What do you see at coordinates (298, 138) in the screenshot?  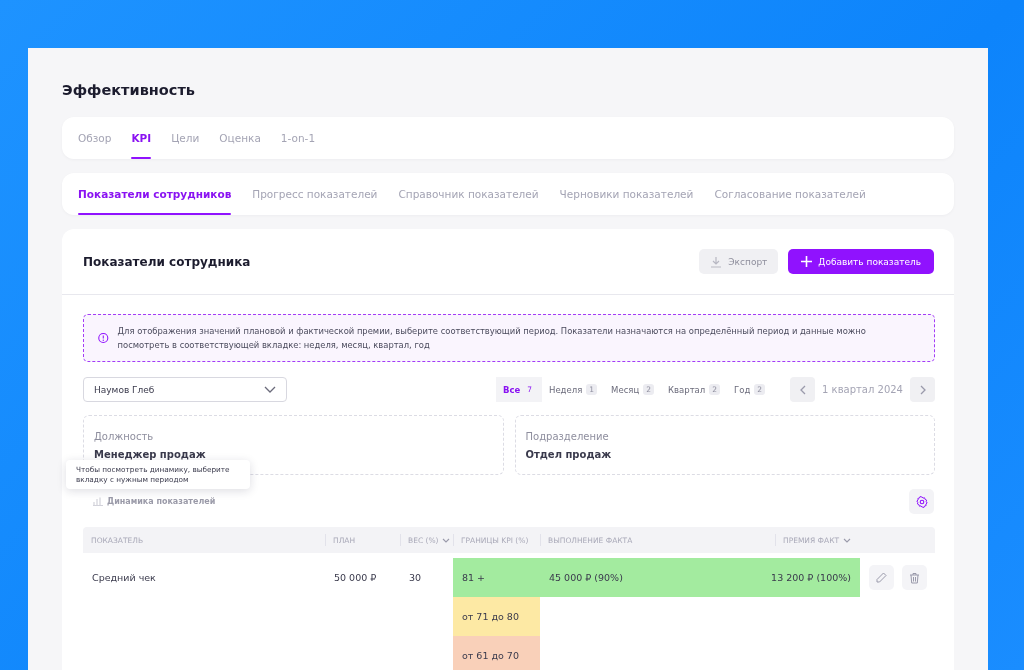 I see `tab: 1-on-1` at bounding box center [298, 138].